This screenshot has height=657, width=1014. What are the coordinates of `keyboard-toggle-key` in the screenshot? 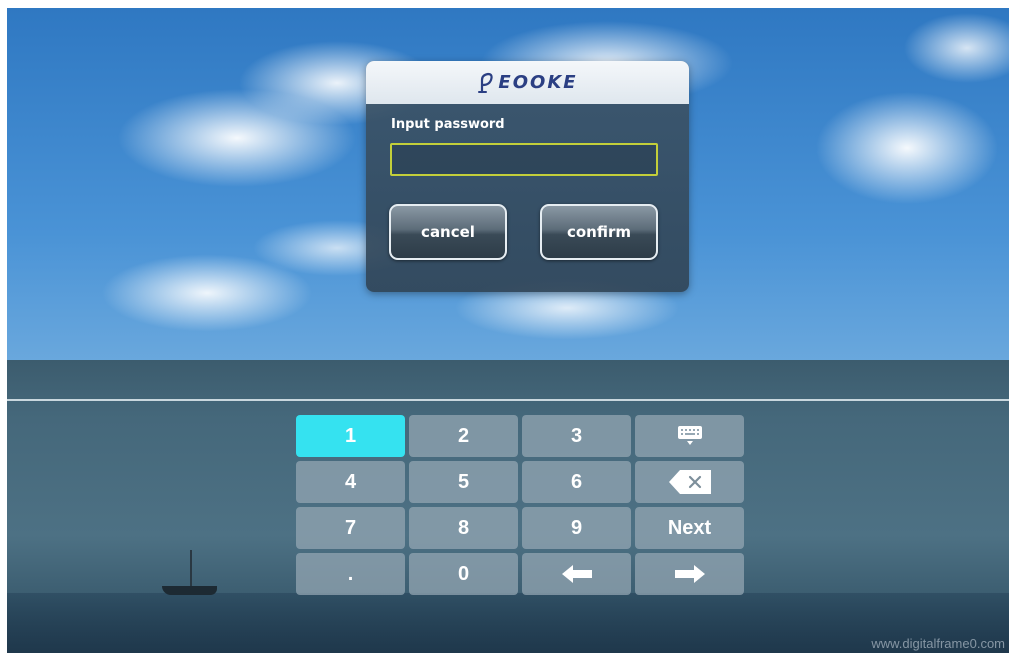 It's located at (689, 436).